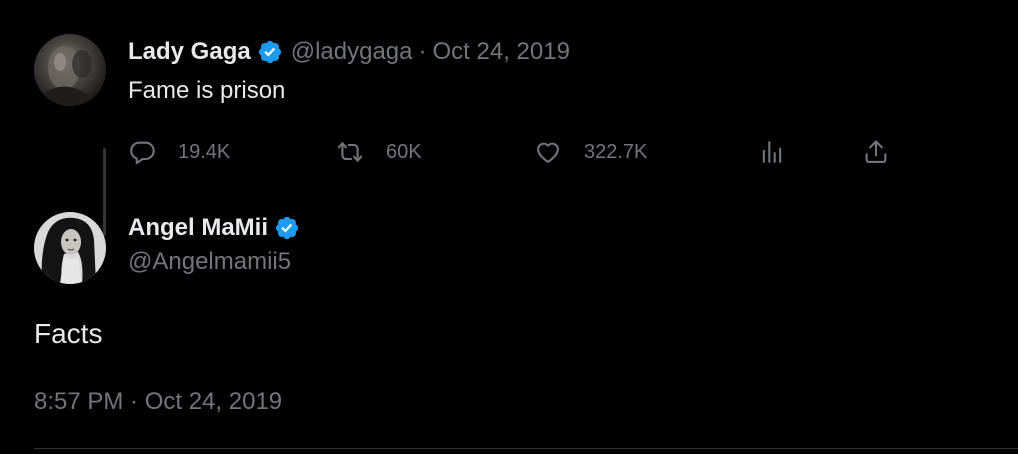 Image resolution: width=1018 pixels, height=454 pixels. I want to click on reply-count: 19.4K, so click(204, 151).